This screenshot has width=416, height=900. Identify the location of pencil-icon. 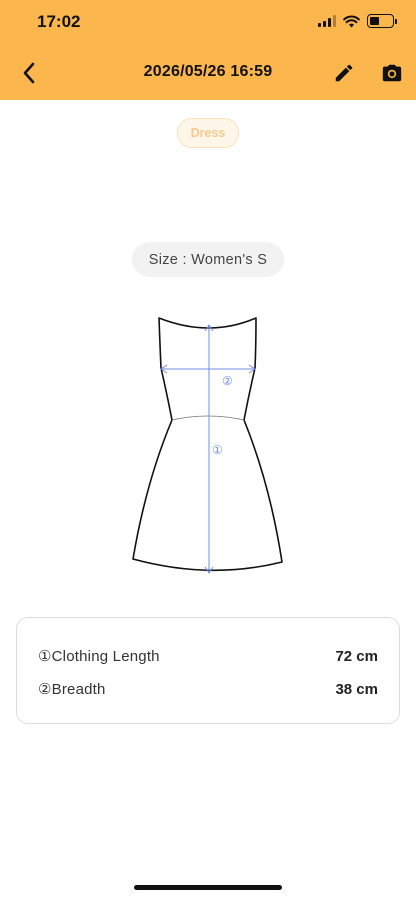
(344, 73).